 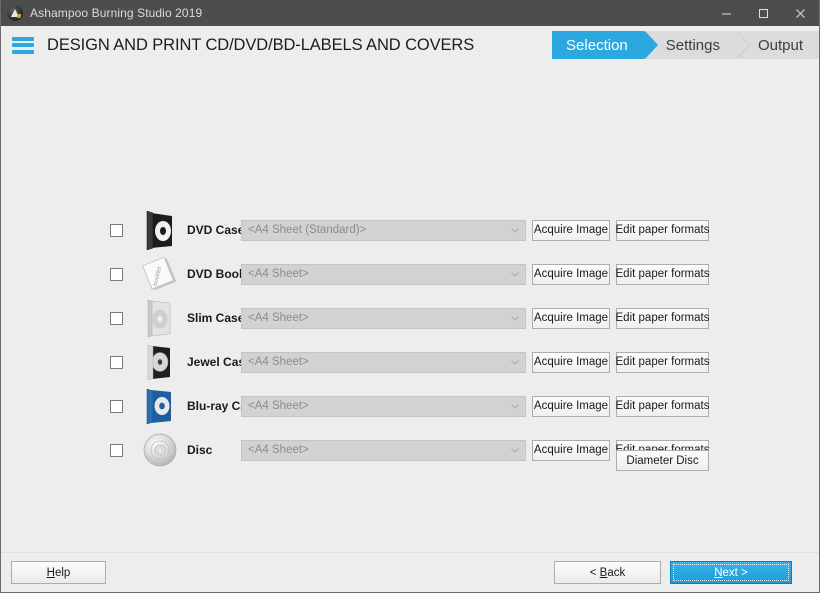 What do you see at coordinates (116, 362) in the screenshot?
I see `row-checkbox-jewel-case` at bounding box center [116, 362].